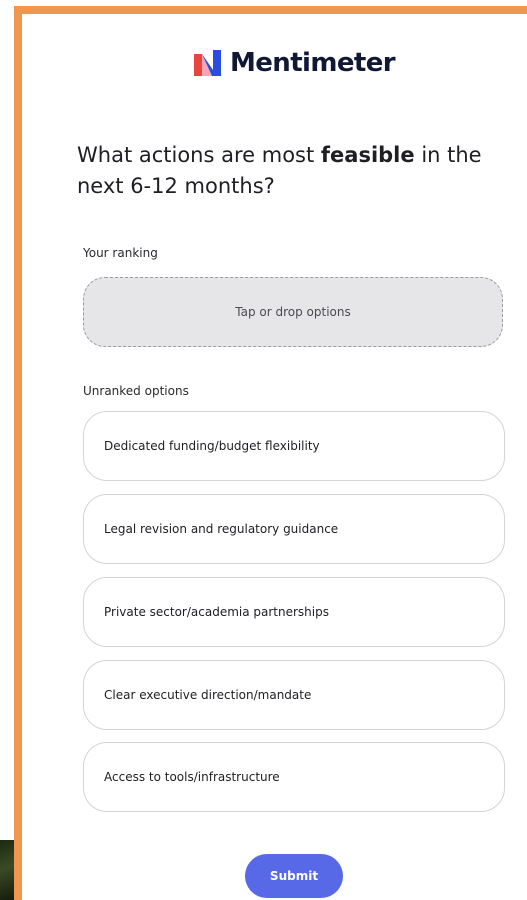 This screenshot has width=527, height=900. I want to click on option-label: Dedicated funding/budget flexibility, so click(212, 446).